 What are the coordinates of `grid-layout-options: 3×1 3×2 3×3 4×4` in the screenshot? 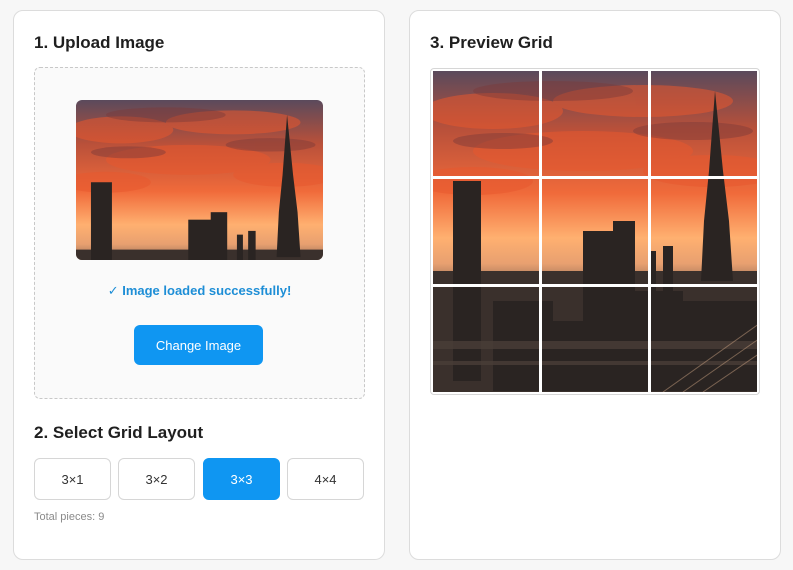 It's located at (199, 479).